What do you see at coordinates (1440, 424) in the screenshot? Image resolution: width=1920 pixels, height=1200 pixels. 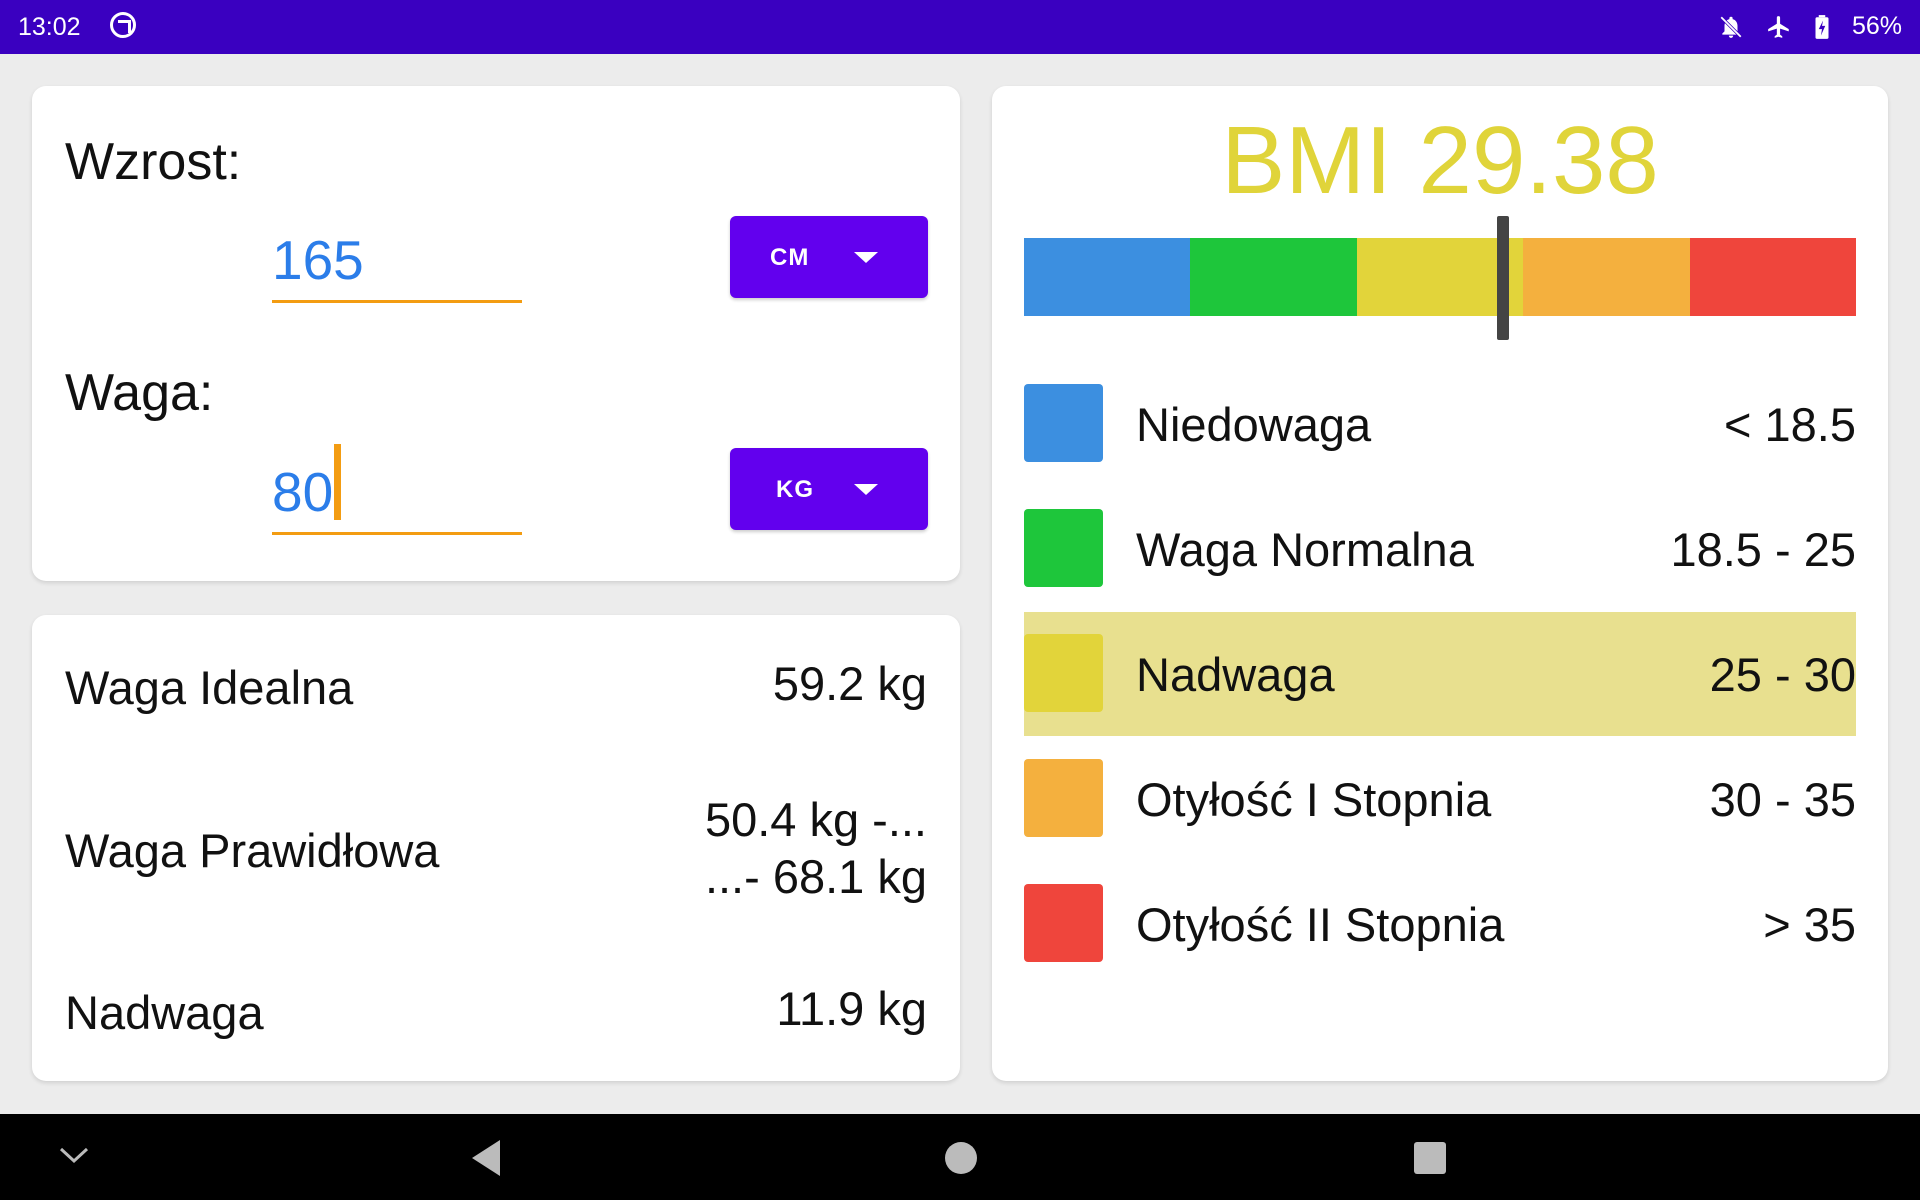 I see `bmi-category-row: Niedowaga < 18.5` at bounding box center [1440, 424].